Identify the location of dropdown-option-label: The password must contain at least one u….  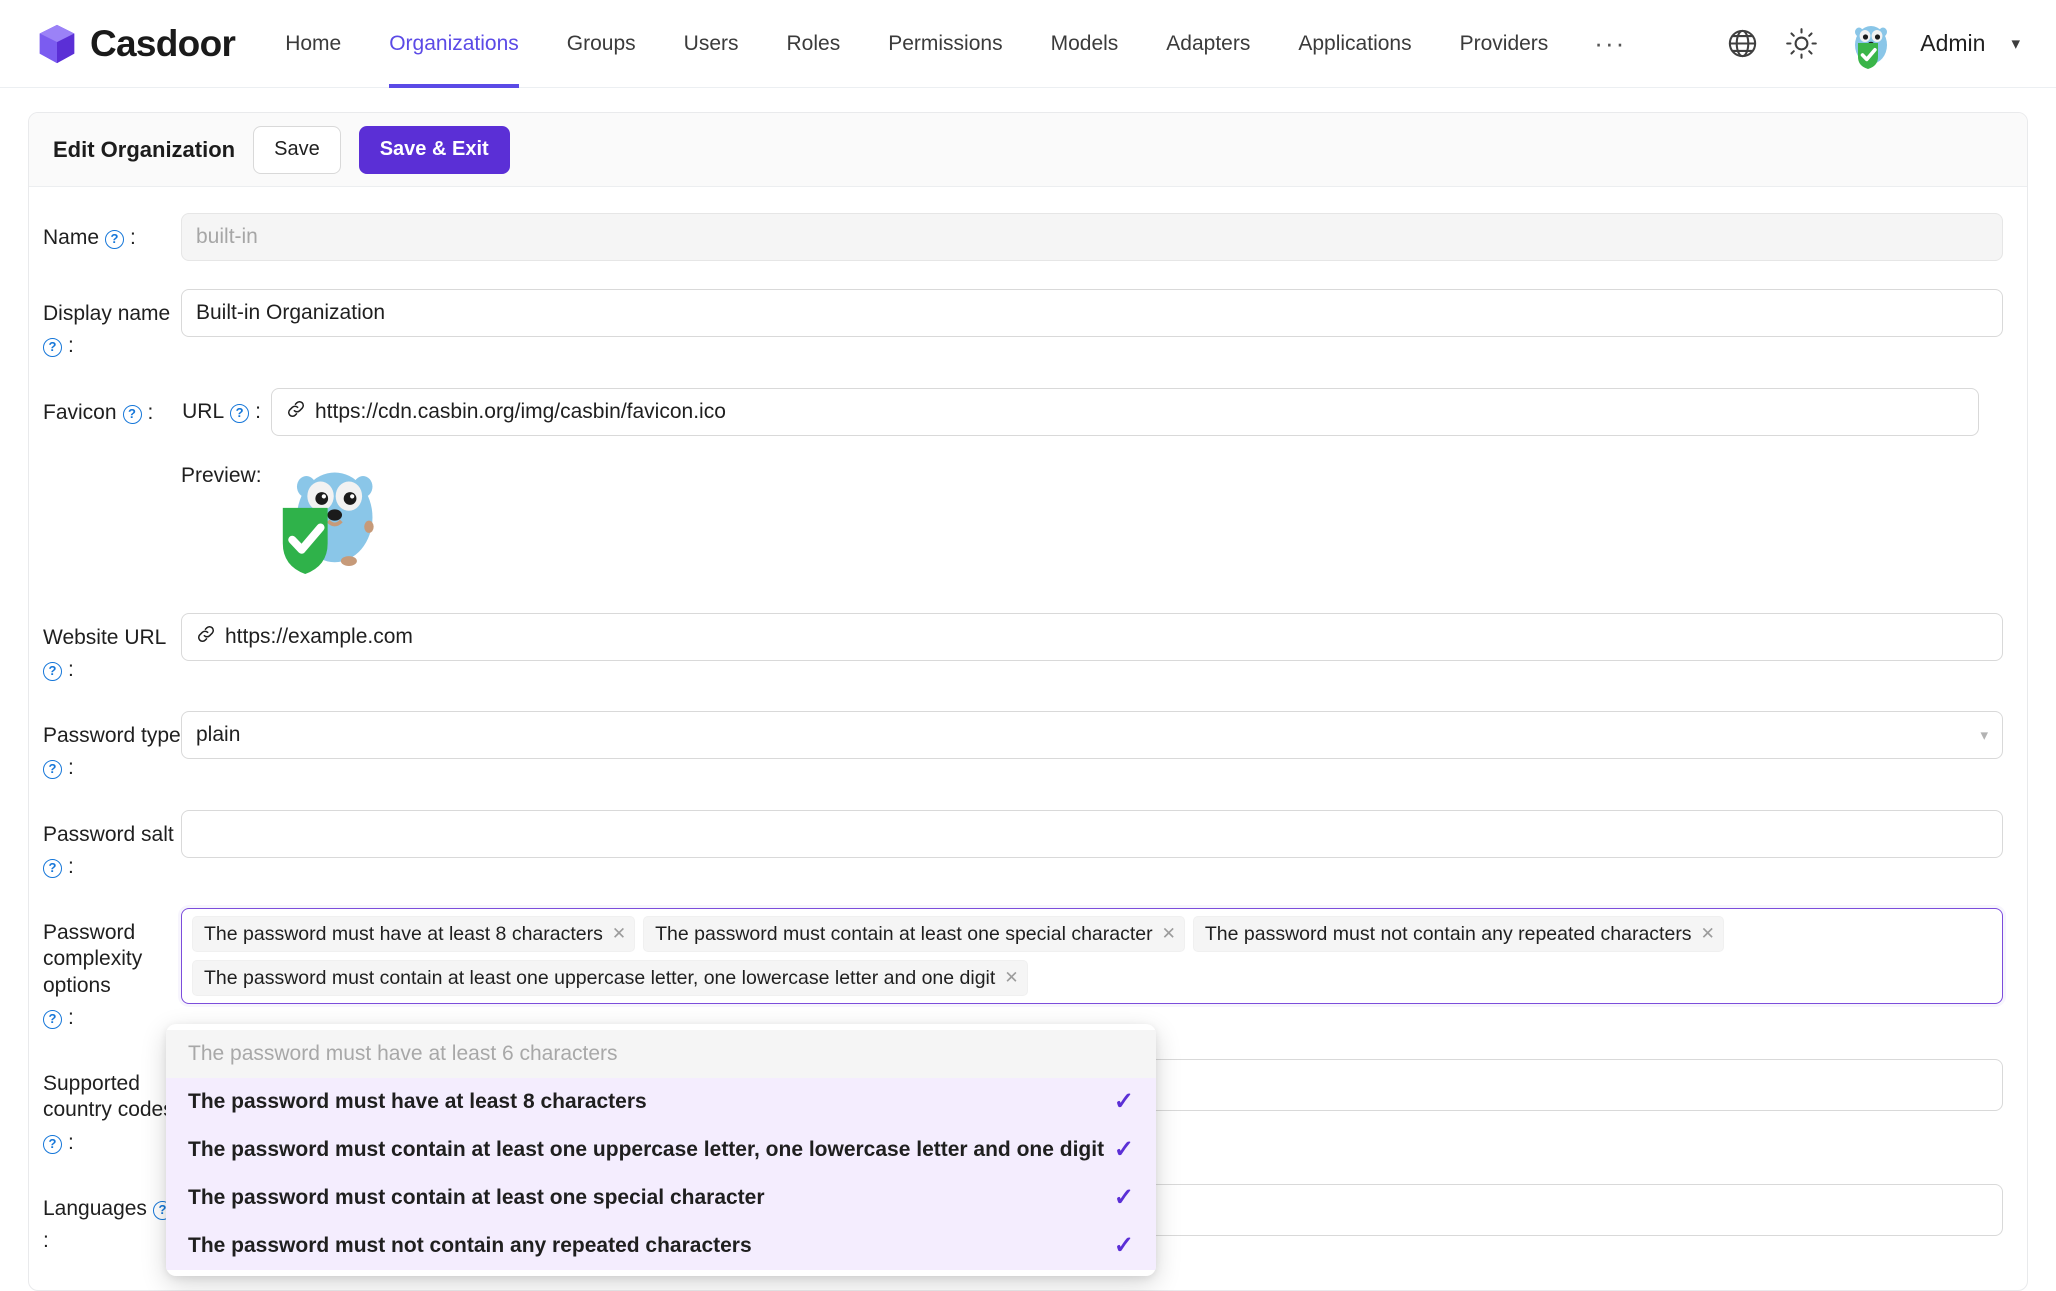
(646, 1149).